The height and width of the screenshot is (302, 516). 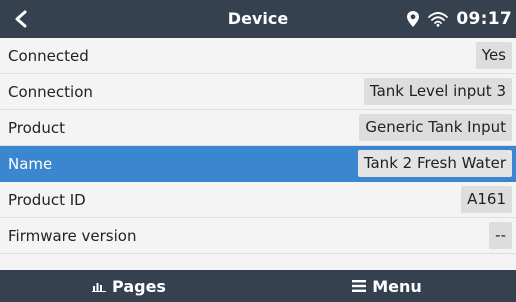 I want to click on back-button, so click(x=21, y=19).